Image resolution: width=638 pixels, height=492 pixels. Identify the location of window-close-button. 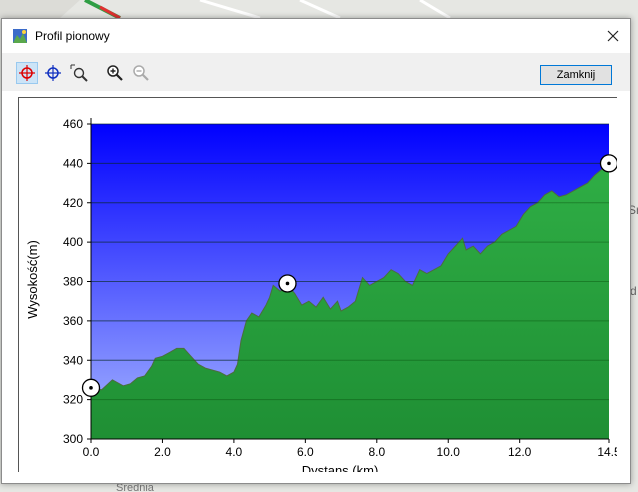
(613, 36).